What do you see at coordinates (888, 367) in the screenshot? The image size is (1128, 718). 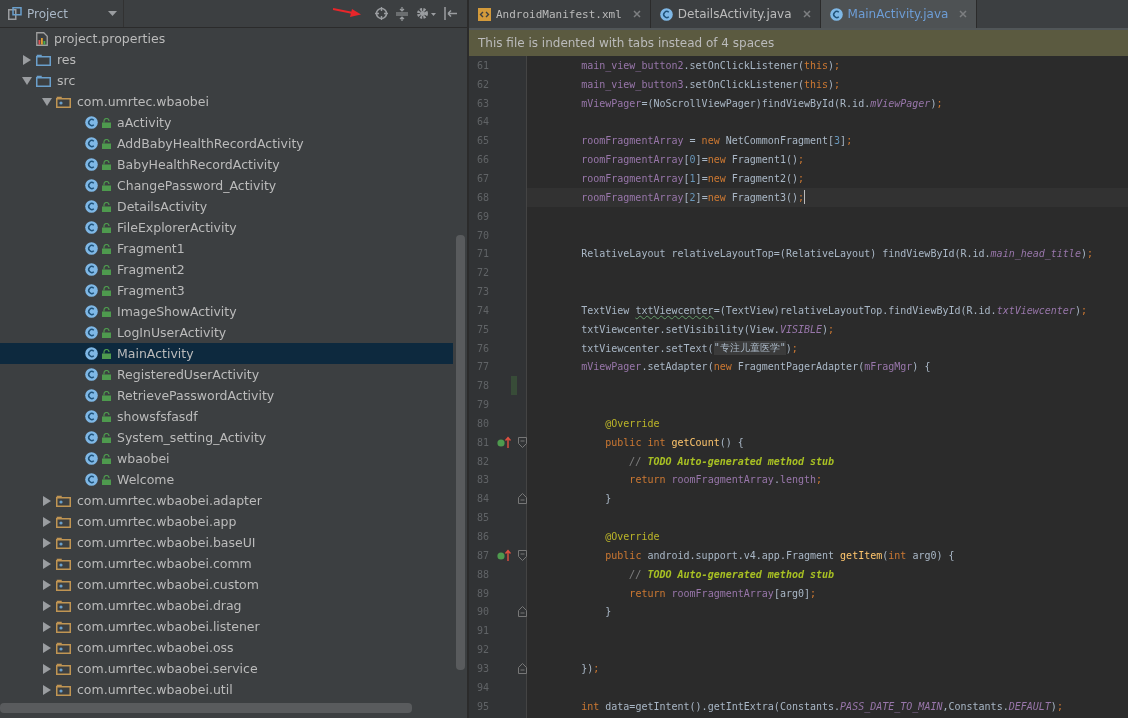 I see `code-text: mFragMgr` at bounding box center [888, 367].